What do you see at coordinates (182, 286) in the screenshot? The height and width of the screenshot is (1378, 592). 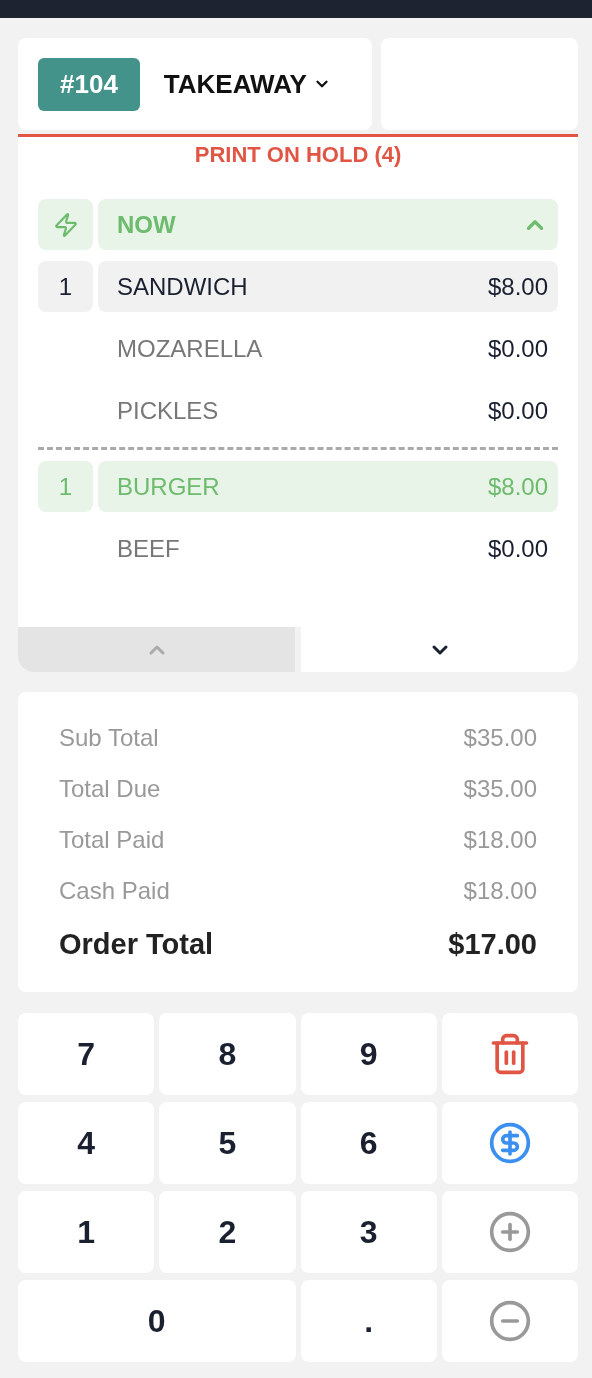 I see `item-name: SANDWICH` at bounding box center [182, 286].